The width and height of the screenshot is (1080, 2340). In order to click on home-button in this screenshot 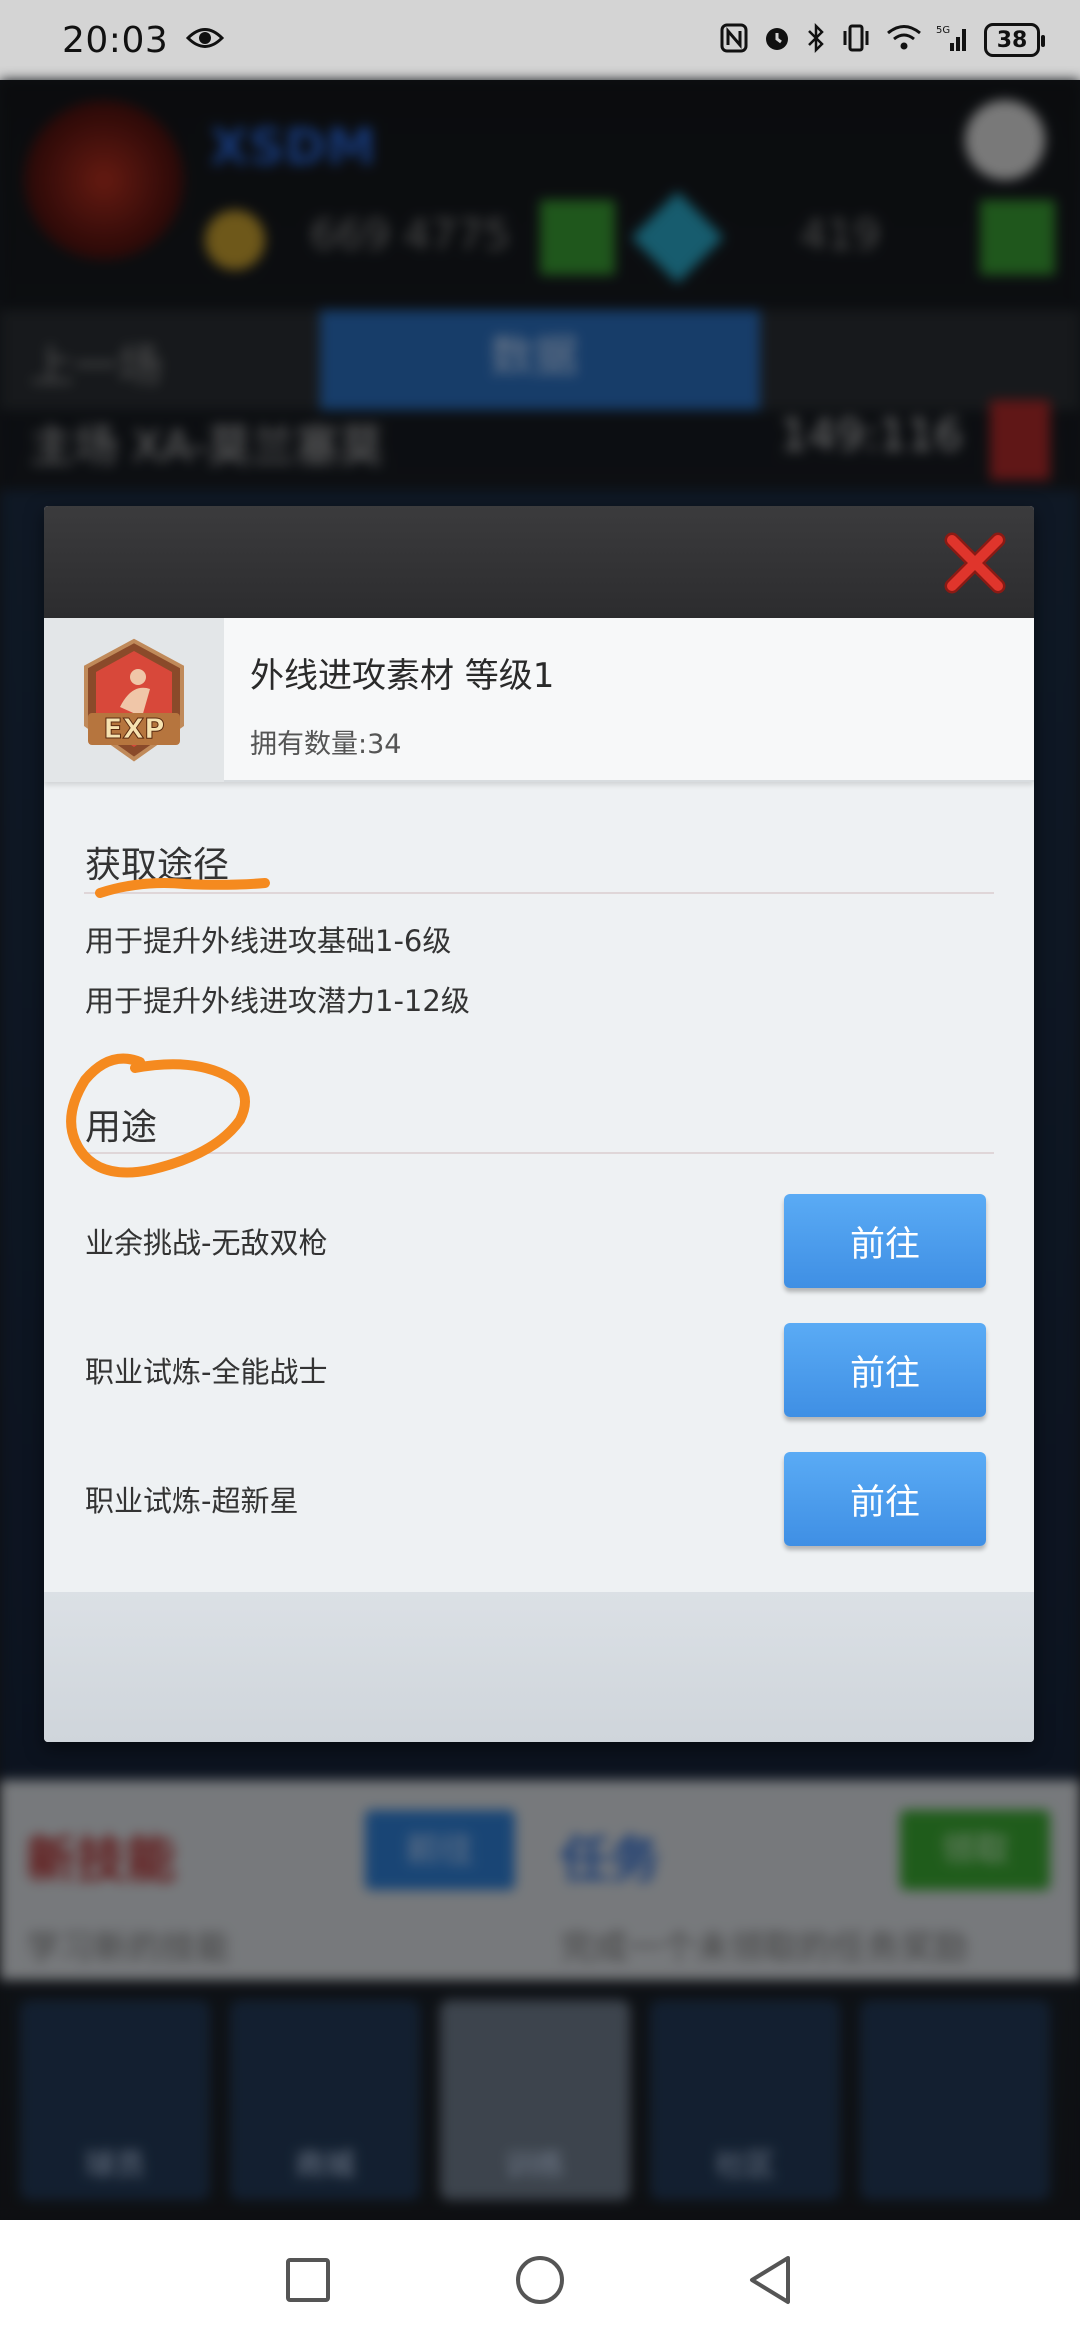, I will do `click(540, 2280)`.